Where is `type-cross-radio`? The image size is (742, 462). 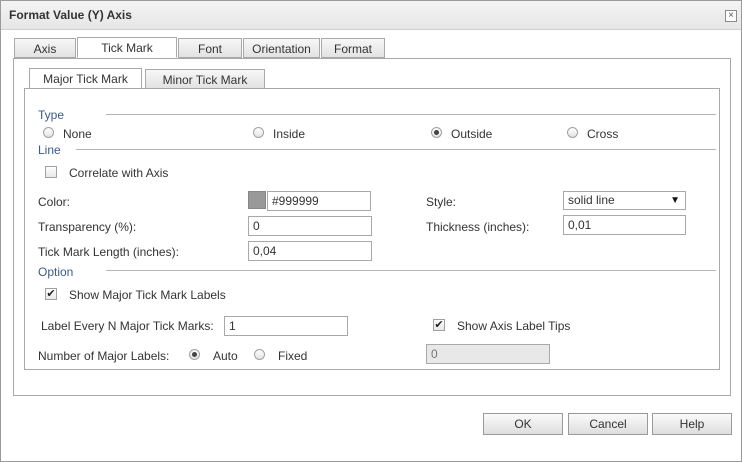
type-cross-radio is located at coordinates (572, 132).